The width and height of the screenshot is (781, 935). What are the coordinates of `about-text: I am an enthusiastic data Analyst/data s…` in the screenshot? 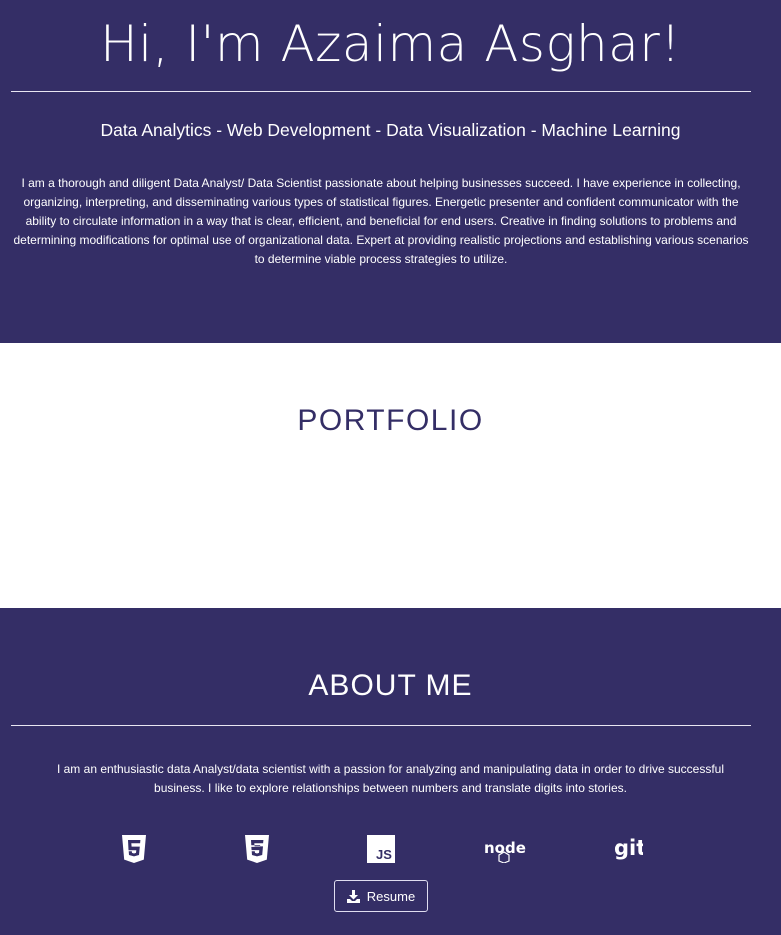 It's located at (390, 778).